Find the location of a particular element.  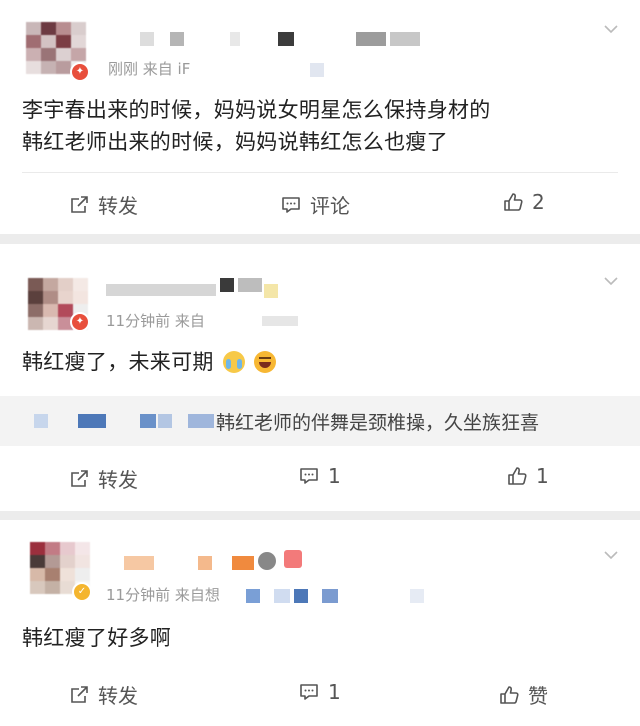

verified-badge-icon: ✓ is located at coordinates (82, 592).